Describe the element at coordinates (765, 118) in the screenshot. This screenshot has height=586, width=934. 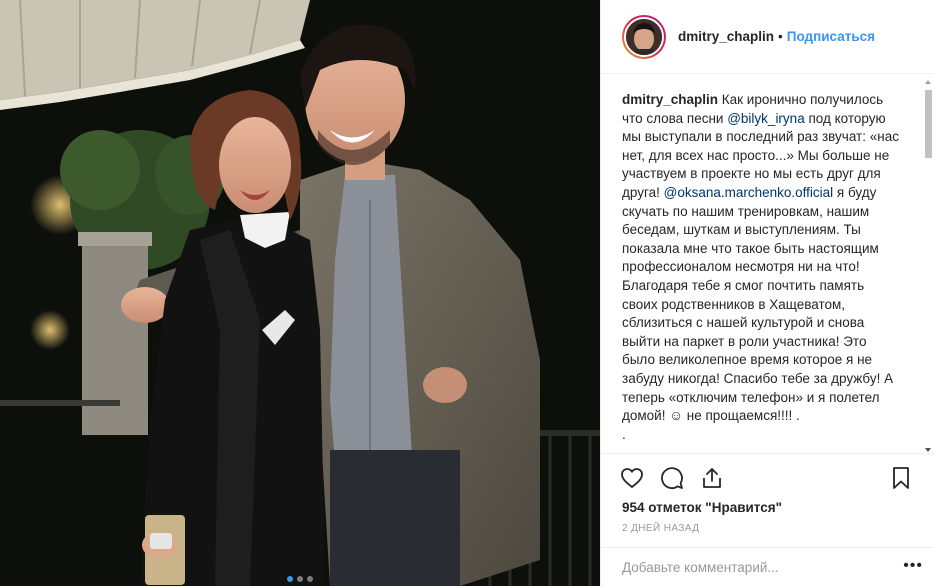
I see `mention-link: @bilyk_iryna` at that location.